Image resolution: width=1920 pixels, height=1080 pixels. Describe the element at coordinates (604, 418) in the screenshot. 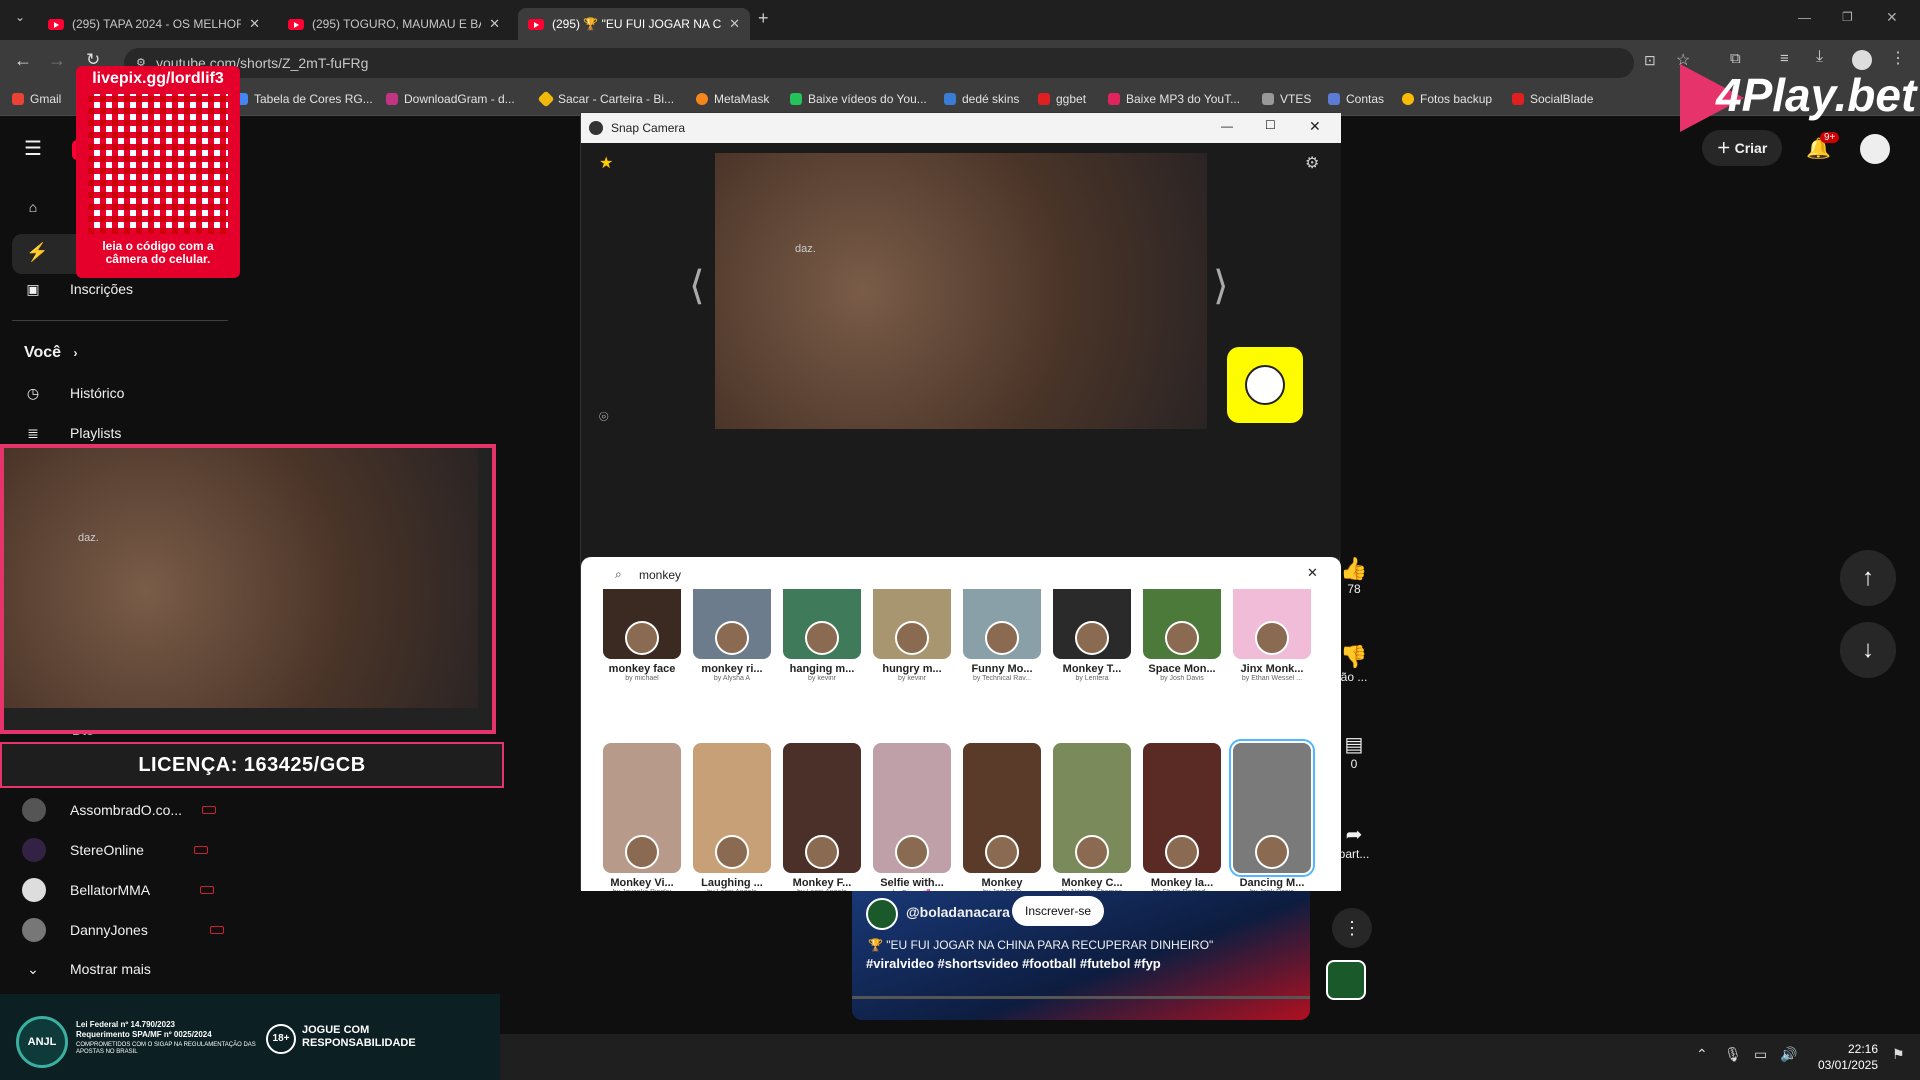

I see `camera-capture-icon: ⌾` at that location.